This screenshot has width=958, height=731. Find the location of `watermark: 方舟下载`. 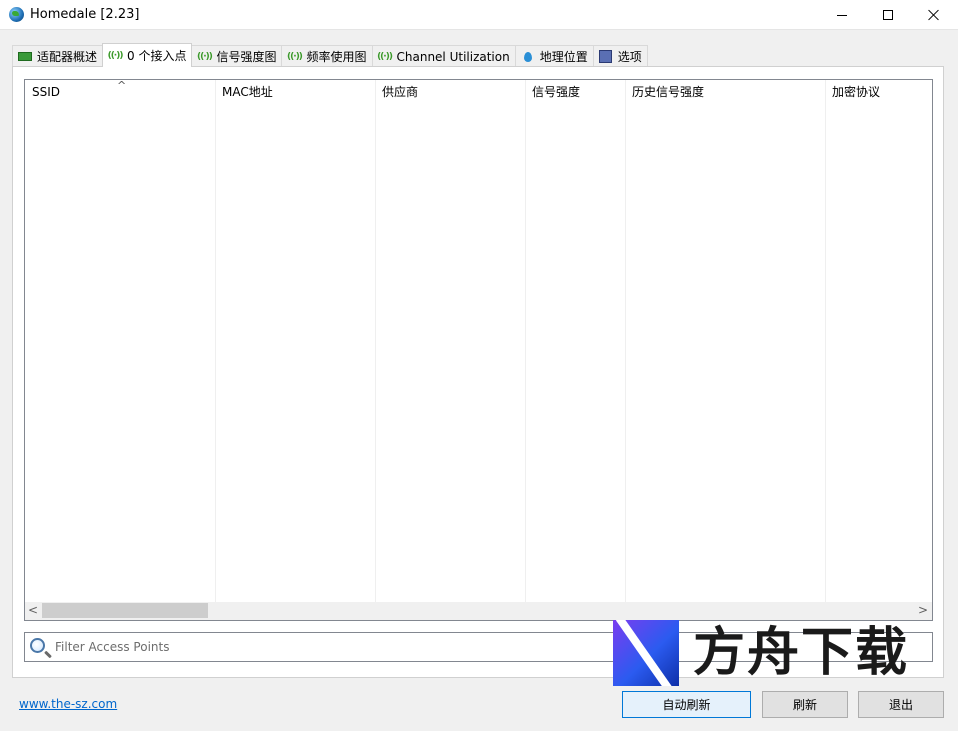

watermark: 方舟下载 is located at coordinates (763, 654).